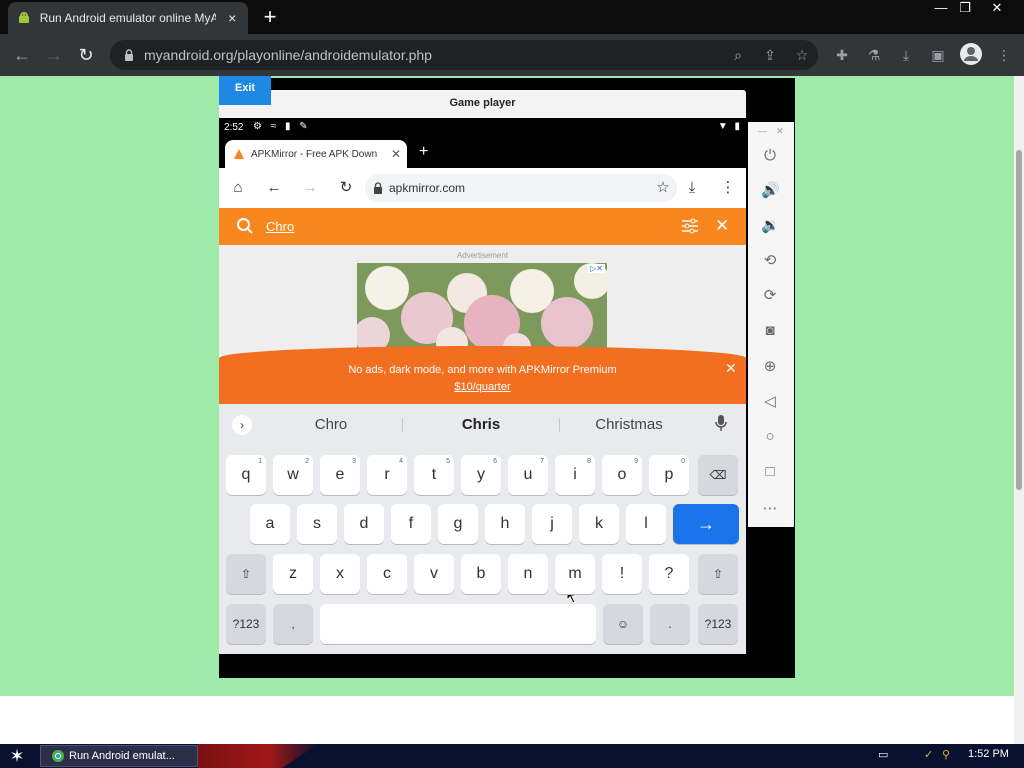  What do you see at coordinates (346, 188) in the screenshot?
I see `android-reload-icon: ↻` at bounding box center [346, 188].